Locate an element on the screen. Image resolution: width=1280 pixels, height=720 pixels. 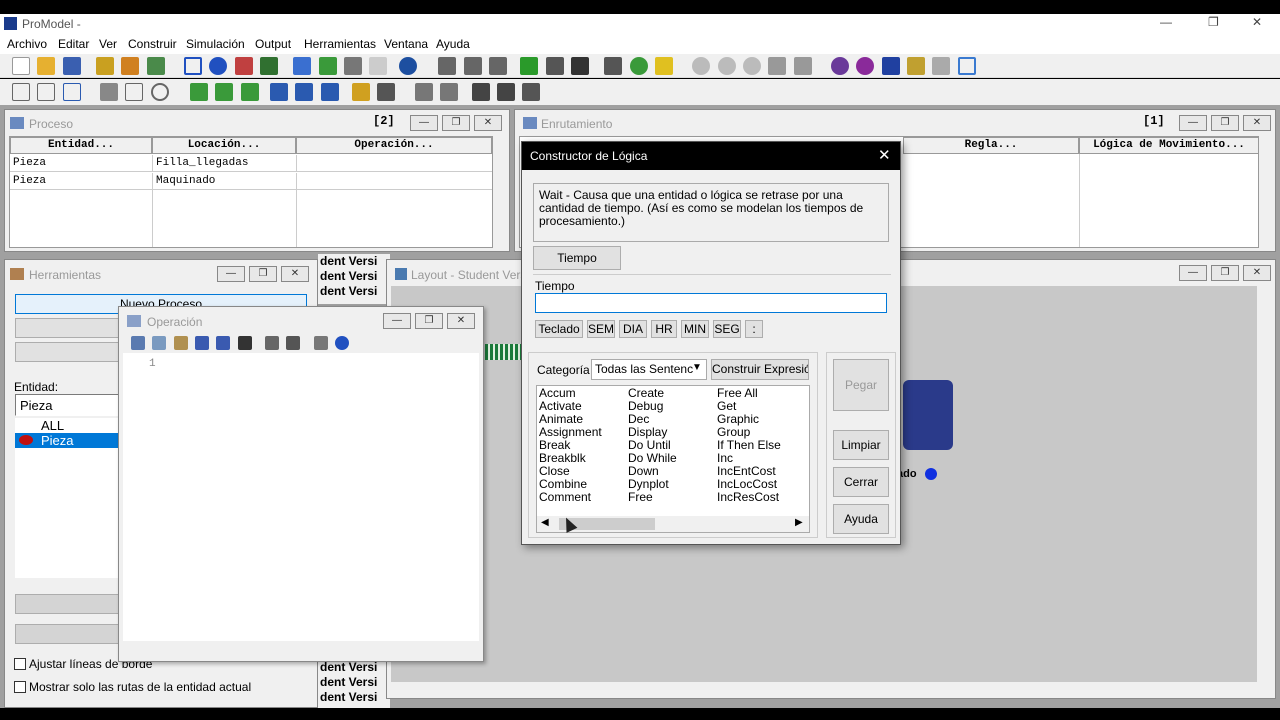
pegar-button: Pegar is located at coordinates (861, 385).